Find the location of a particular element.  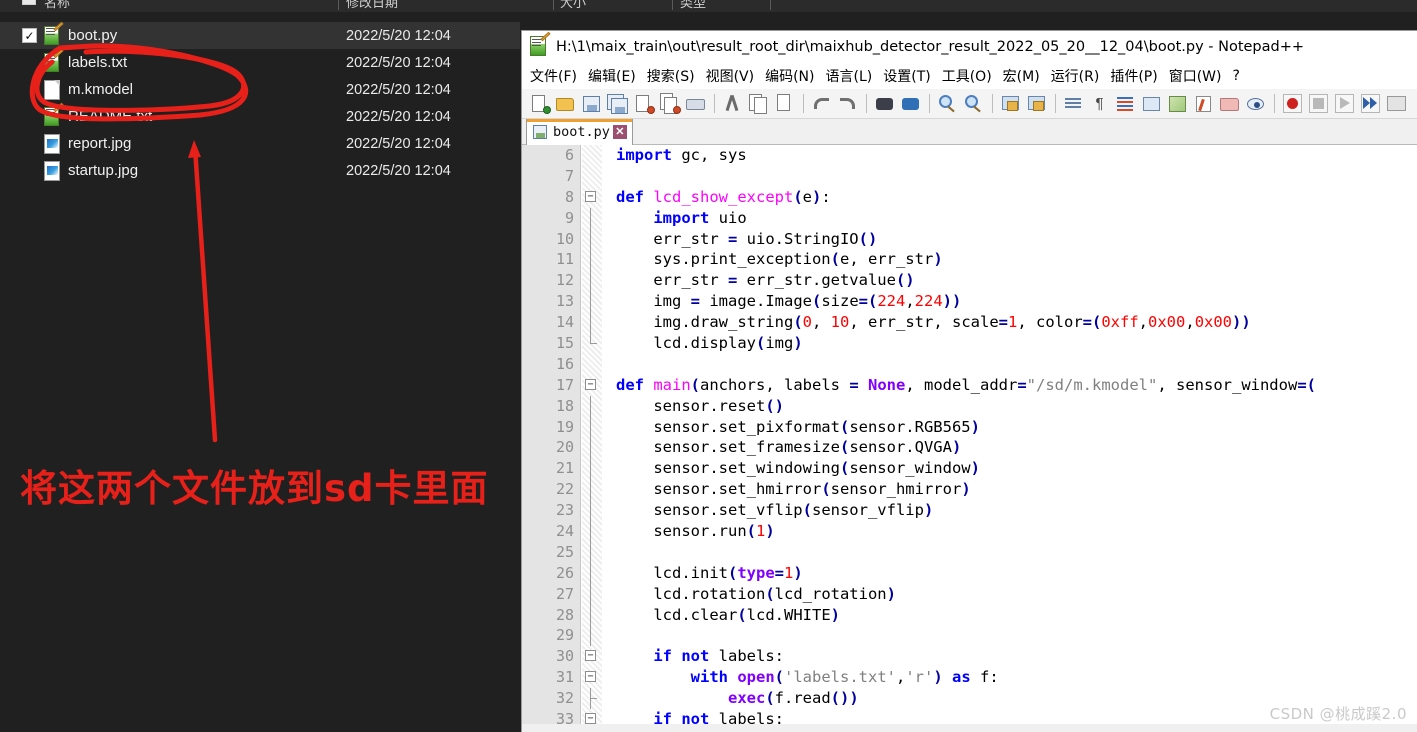

save-all-icon is located at coordinates (618, 104).